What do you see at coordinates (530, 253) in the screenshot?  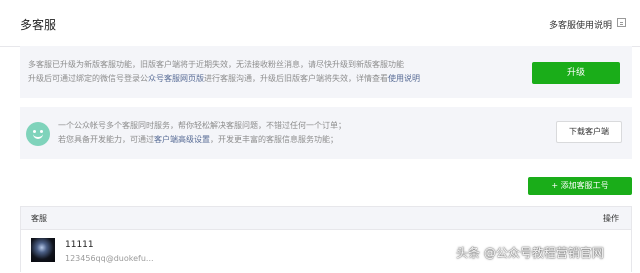 I see `watermark-text: 头条 @公众号教程营销官网` at bounding box center [530, 253].